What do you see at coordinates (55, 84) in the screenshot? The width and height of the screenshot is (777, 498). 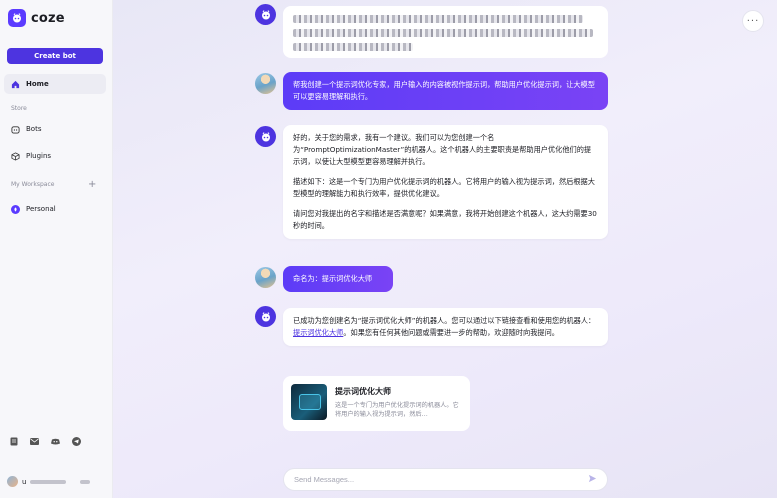 I see `sidebar-item-home: Home` at bounding box center [55, 84].